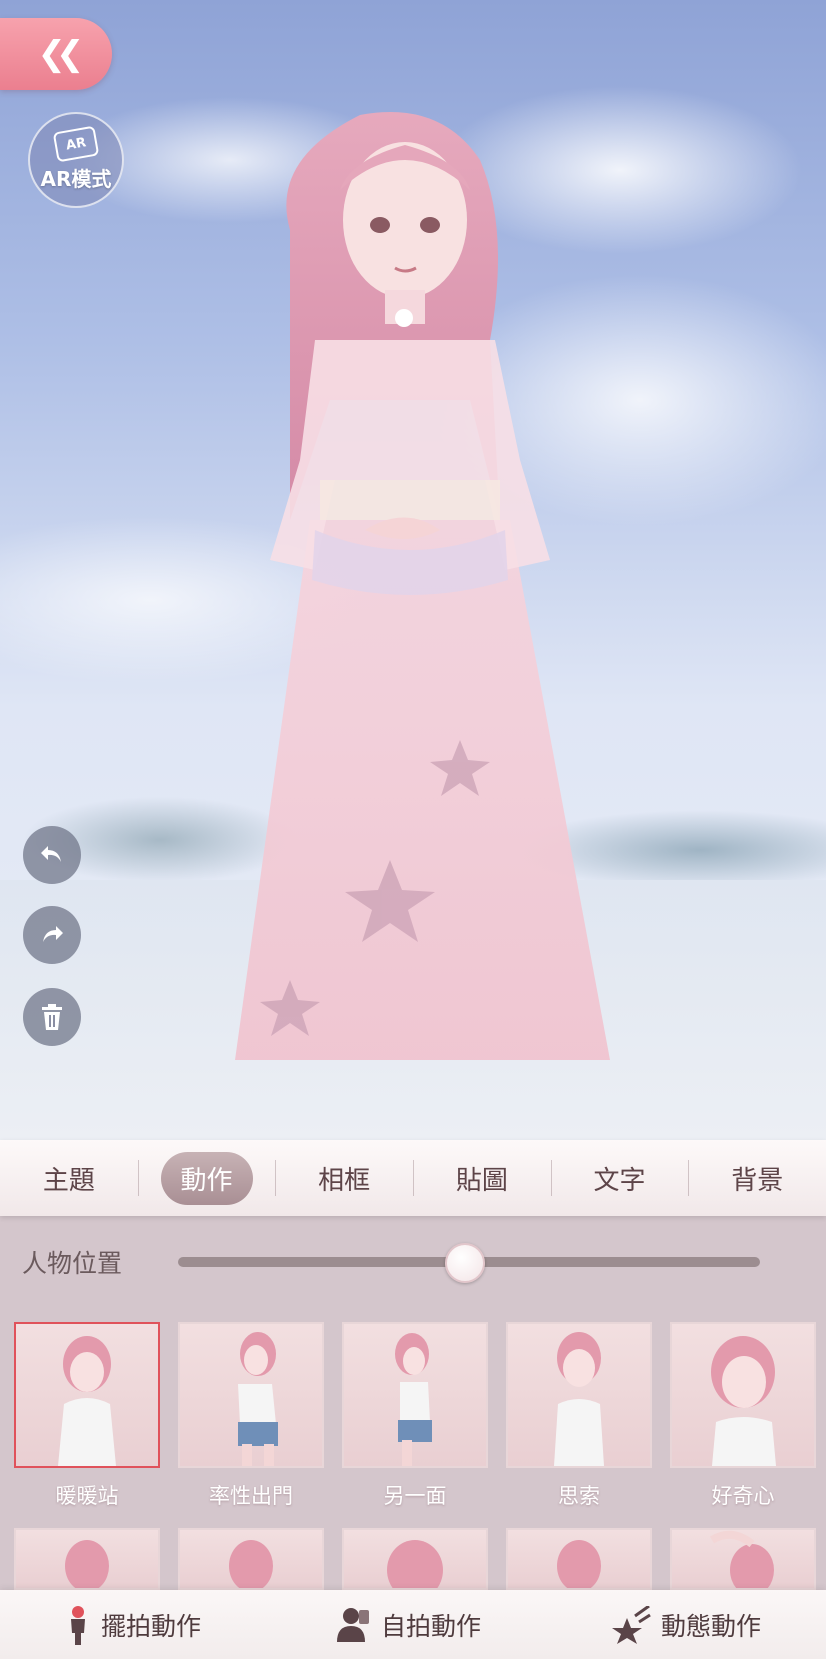 The width and height of the screenshot is (826, 1659). I want to click on selfie-person-icon, so click(352, 1624).